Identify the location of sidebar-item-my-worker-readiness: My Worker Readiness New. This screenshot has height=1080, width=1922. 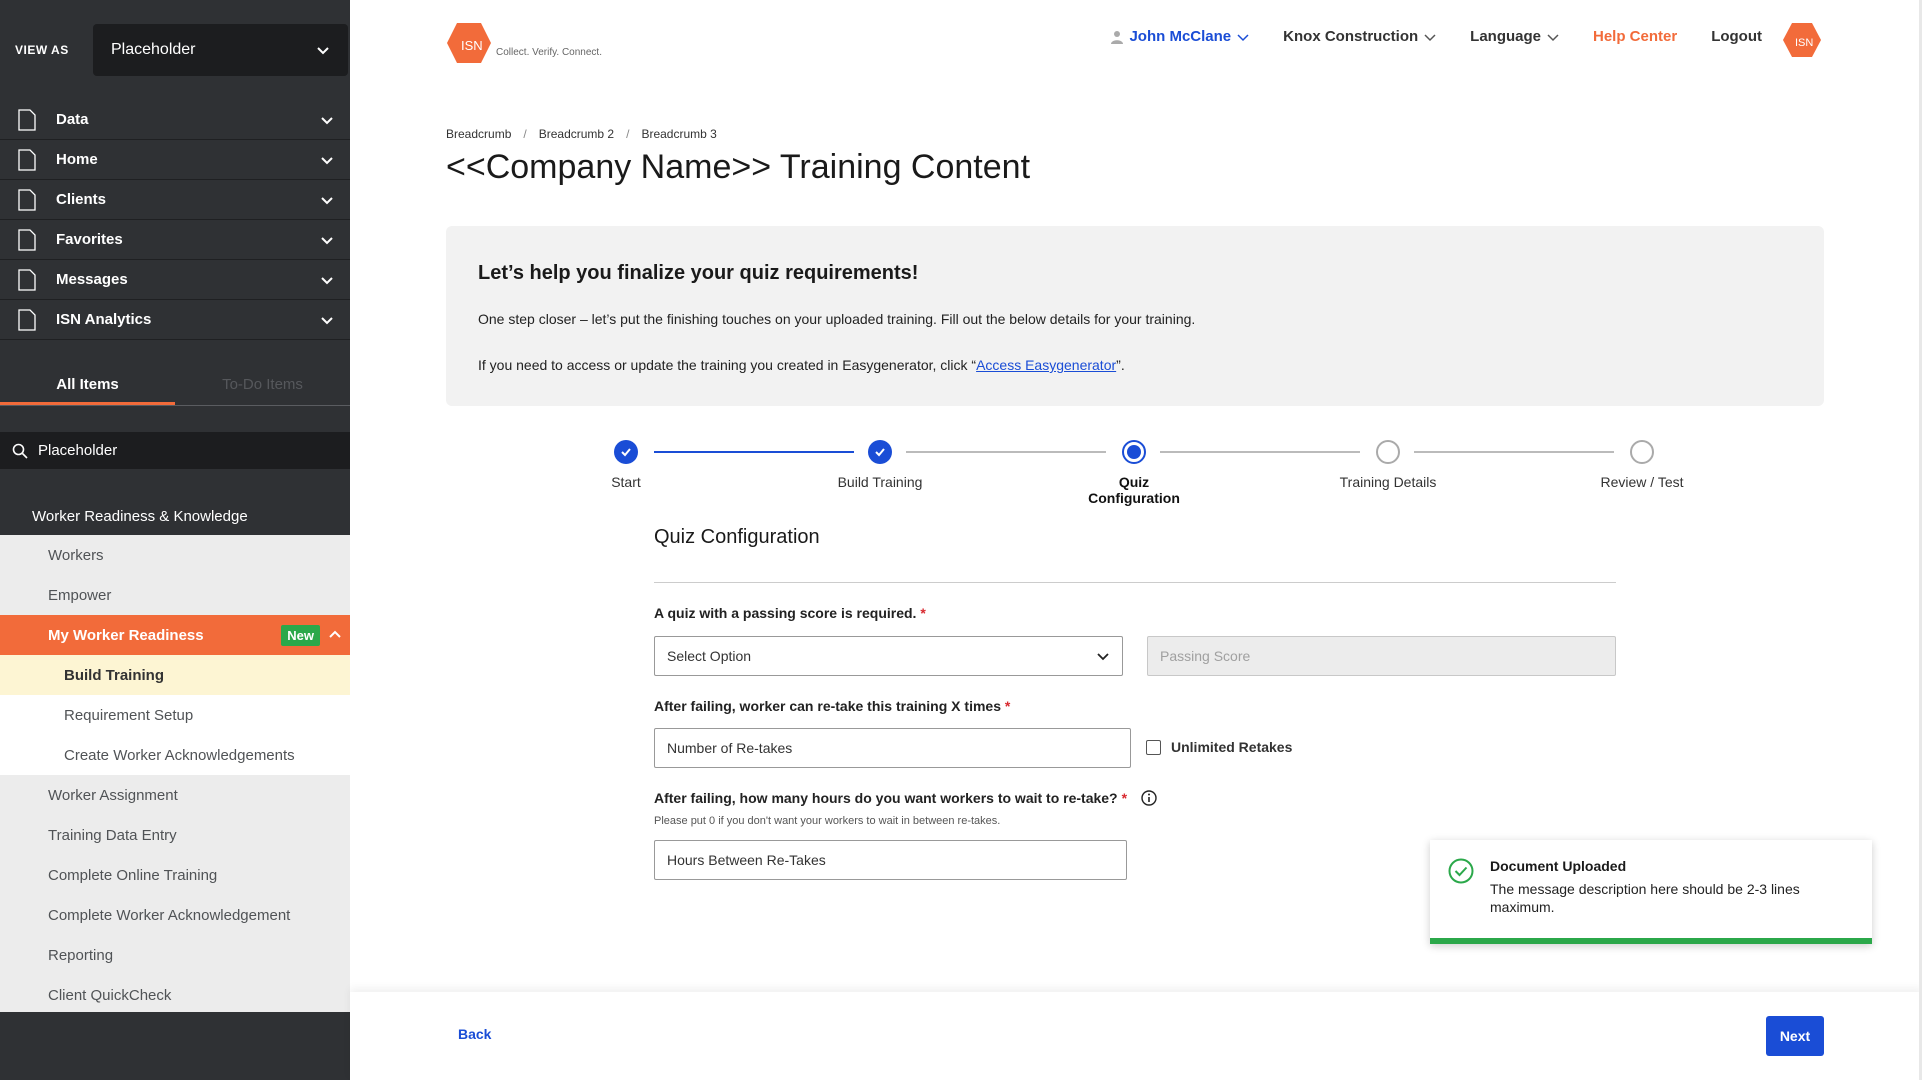
(175, 635).